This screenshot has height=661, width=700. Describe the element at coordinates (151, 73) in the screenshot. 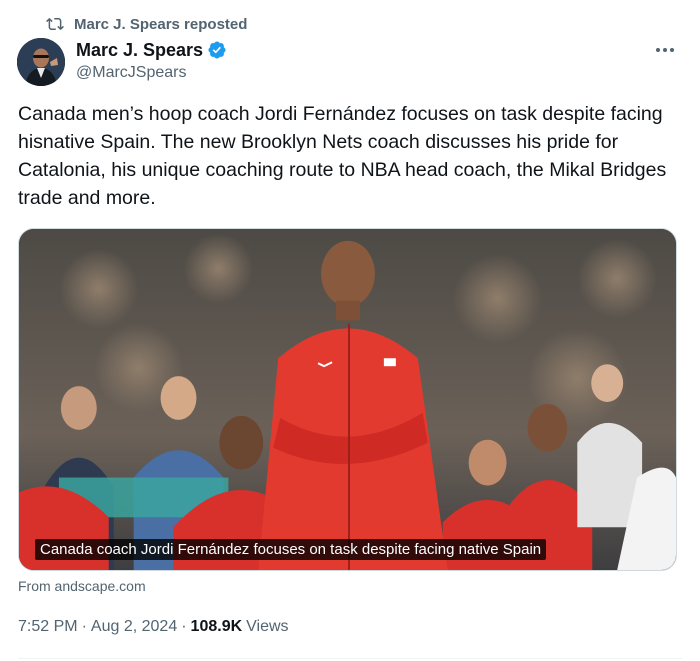

I see `author-handle: @MarcJSpears` at that location.